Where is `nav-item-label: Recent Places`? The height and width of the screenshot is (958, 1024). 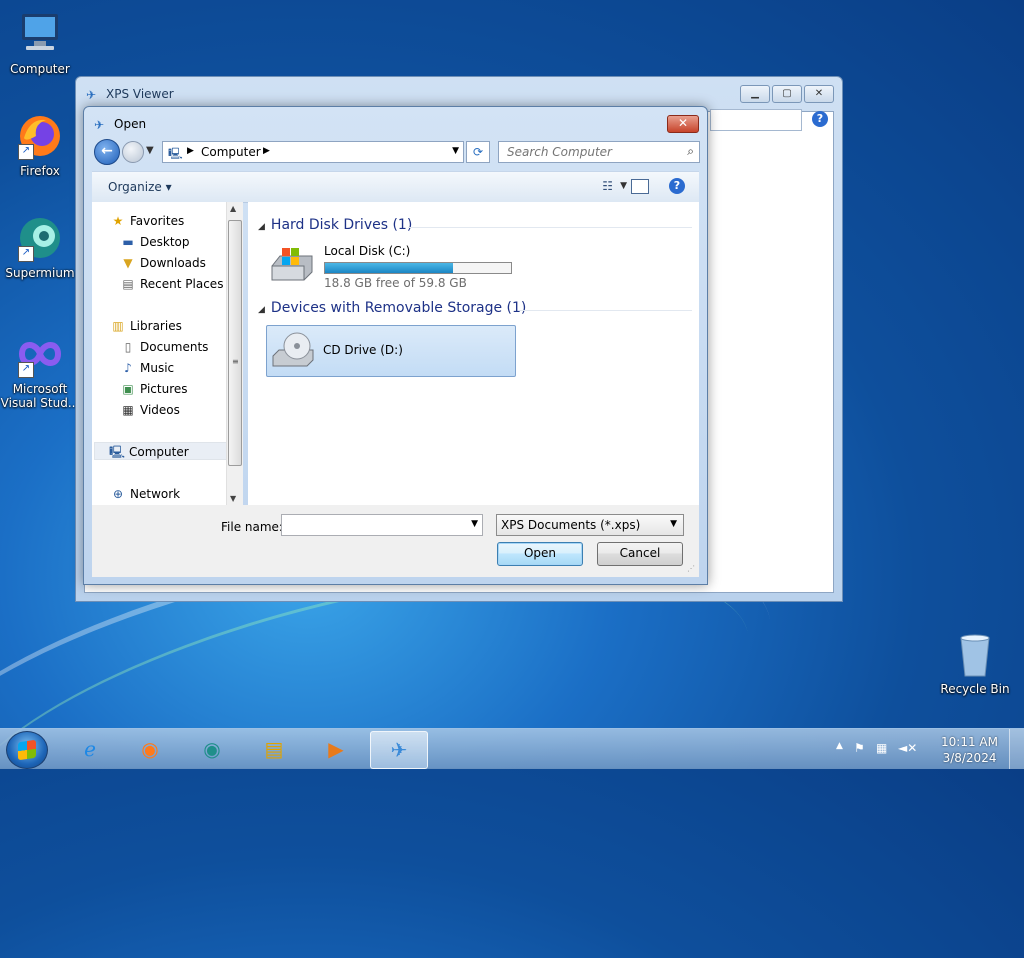
nav-item-label: Recent Places is located at coordinates (182, 284).